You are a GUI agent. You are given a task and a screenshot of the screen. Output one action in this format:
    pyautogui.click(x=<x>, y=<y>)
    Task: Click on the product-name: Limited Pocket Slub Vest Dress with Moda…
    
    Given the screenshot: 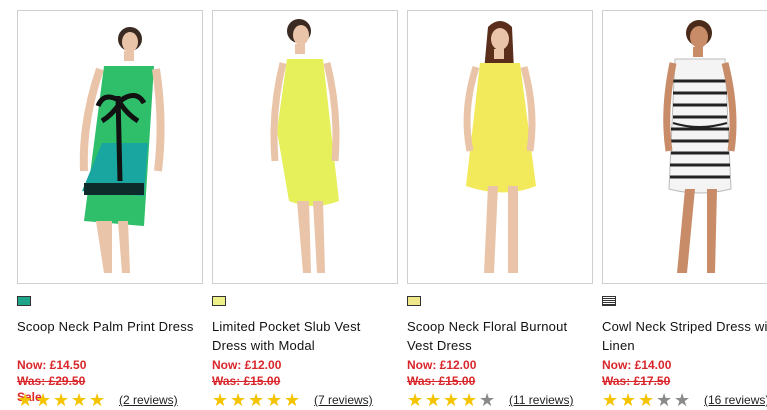 What is the action you would take?
    pyautogui.click(x=305, y=336)
    